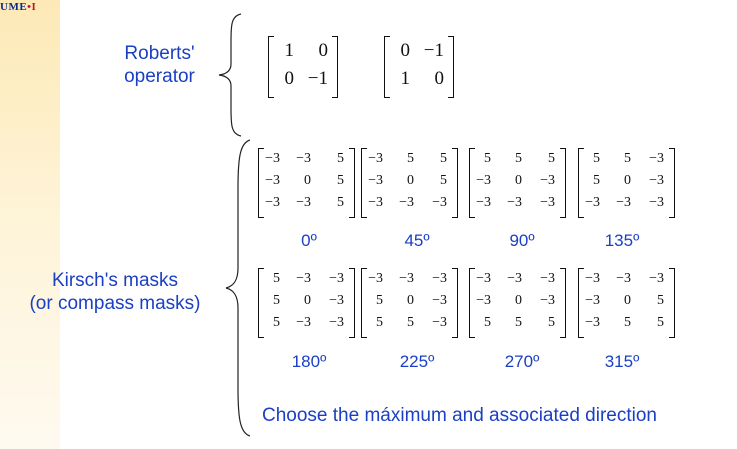  What do you see at coordinates (522, 361) in the screenshot?
I see `kirsch-angle-label: 270º` at bounding box center [522, 361].